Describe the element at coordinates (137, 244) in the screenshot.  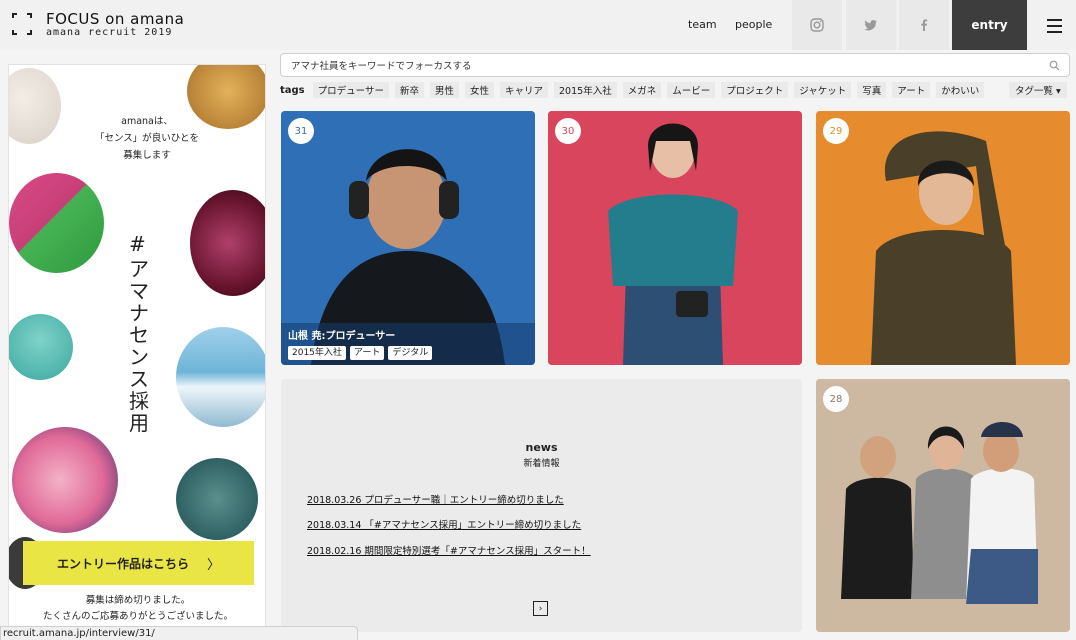
I see `hashtag-mark: #` at that location.